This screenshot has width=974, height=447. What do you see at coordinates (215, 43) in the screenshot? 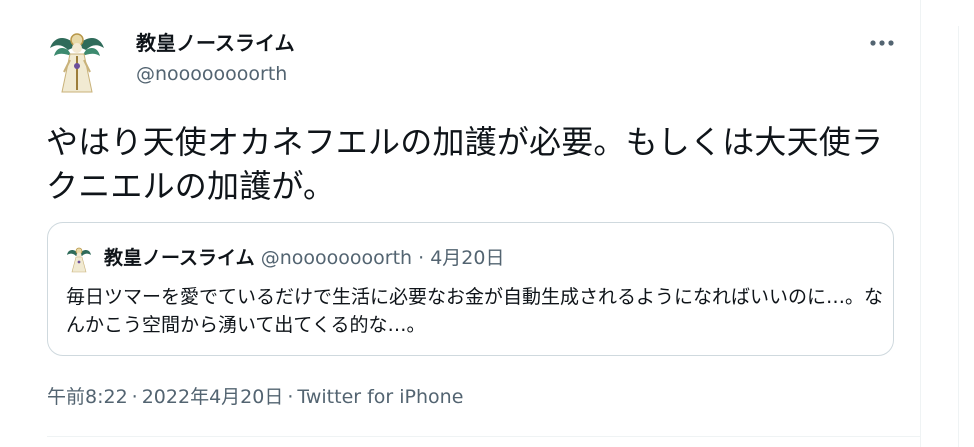
I see `author-display-name: 教皇ノースライム` at bounding box center [215, 43].